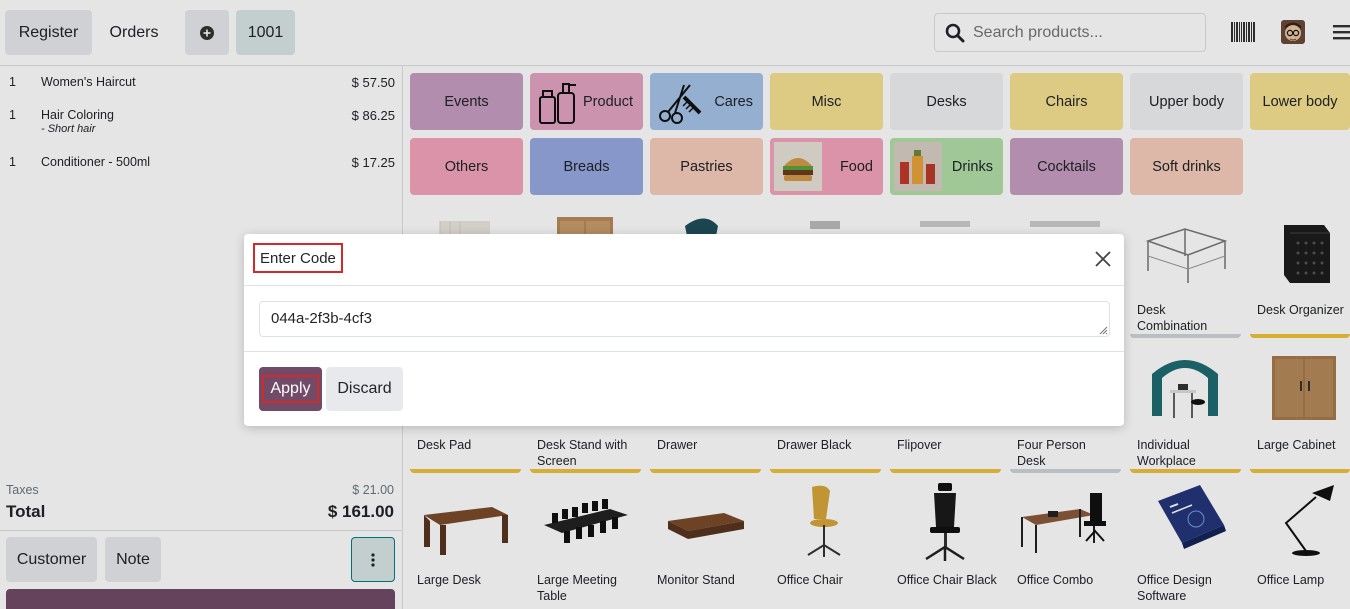 Image resolution: width=1350 pixels, height=609 pixels. What do you see at coordinates (1103, 330) in the screenshot?
I see `resize-handle-icon` at bounding box center [1103, 330].